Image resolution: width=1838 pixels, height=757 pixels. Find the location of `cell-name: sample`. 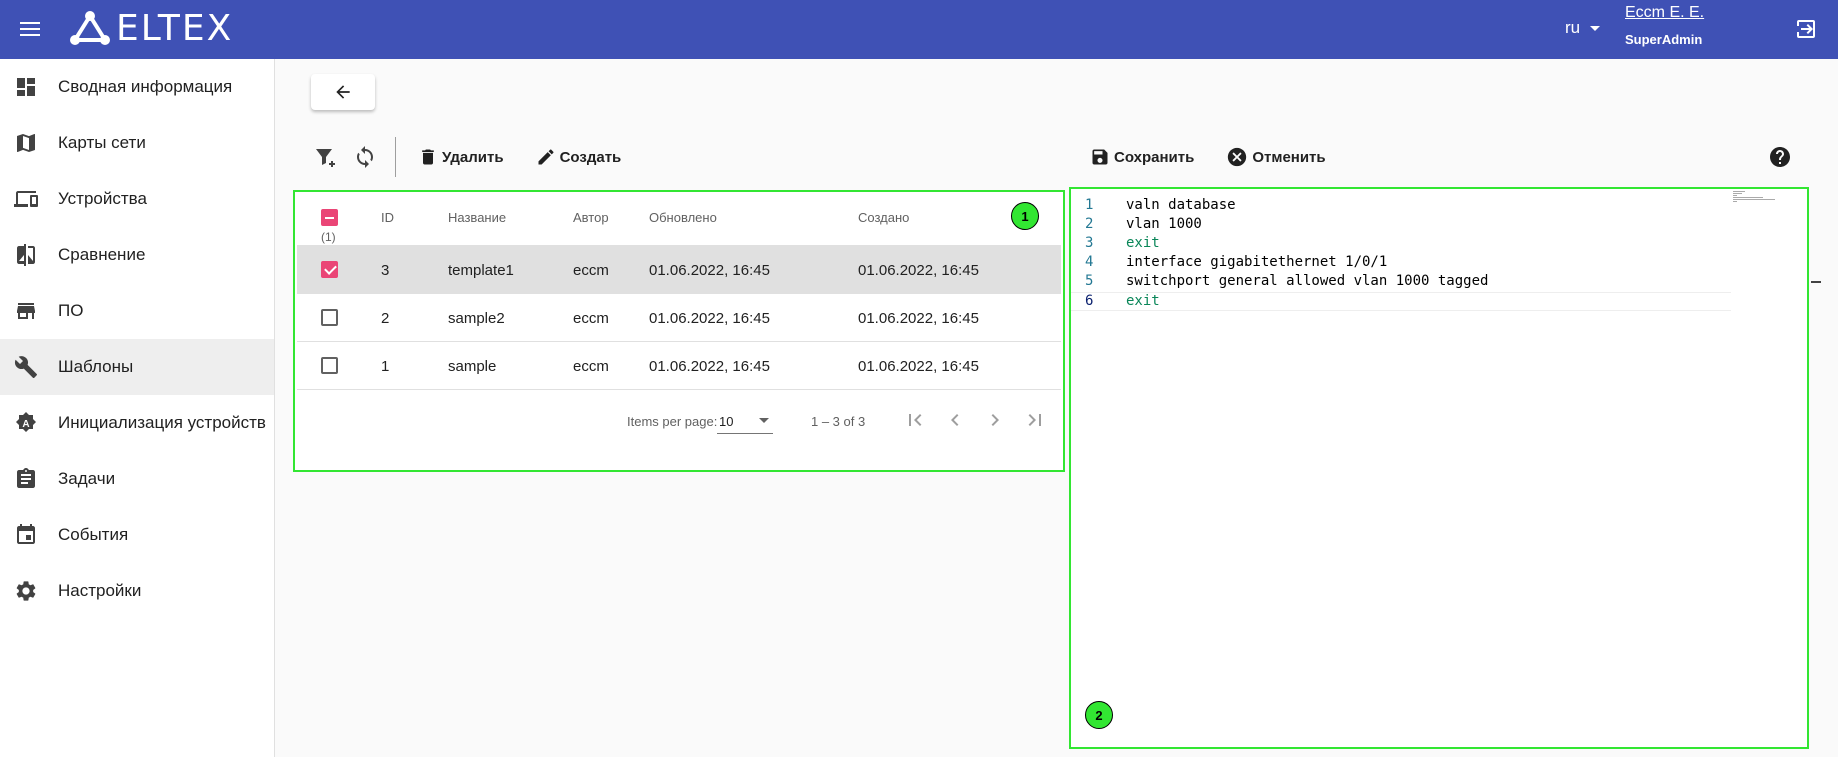

cell-name: sample is located at coordinates (472, 366).